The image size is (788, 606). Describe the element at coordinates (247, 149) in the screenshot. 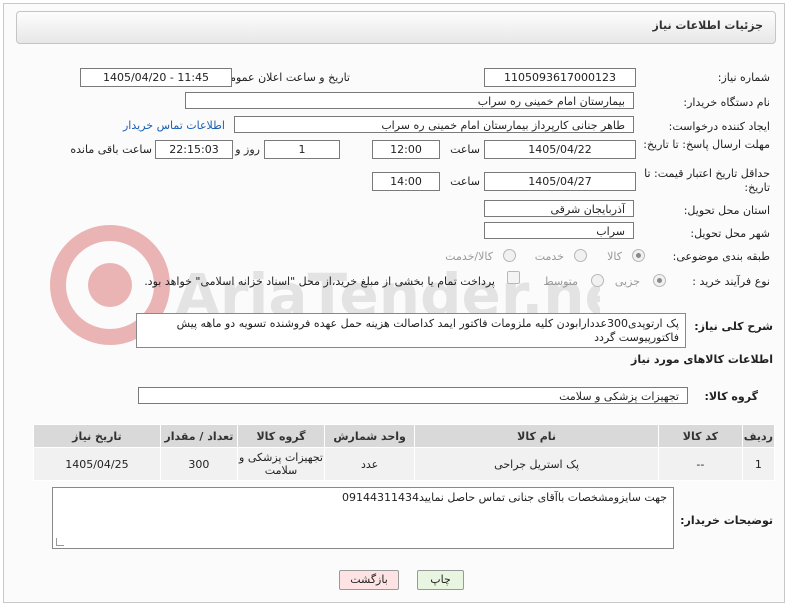

I see `days-label: روز و` at that location.